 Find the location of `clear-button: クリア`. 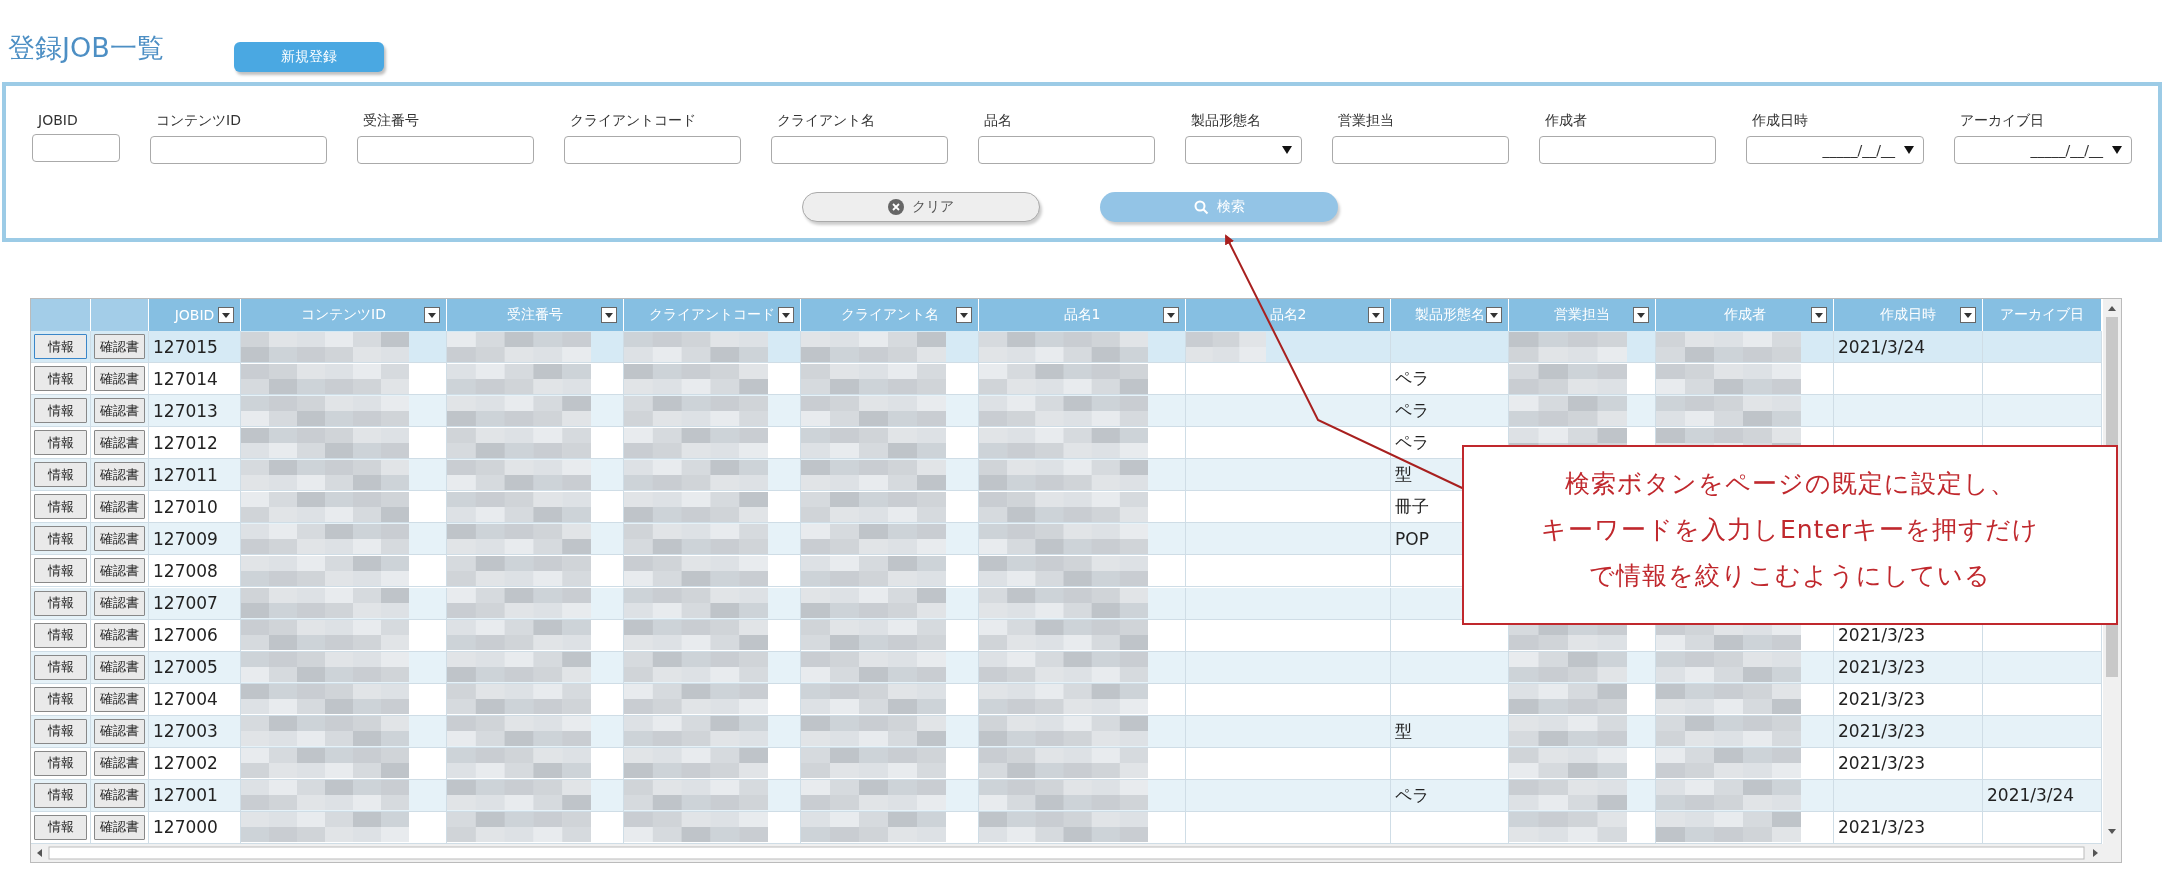

clear-button: クリア is located at coordinates (921, 207).